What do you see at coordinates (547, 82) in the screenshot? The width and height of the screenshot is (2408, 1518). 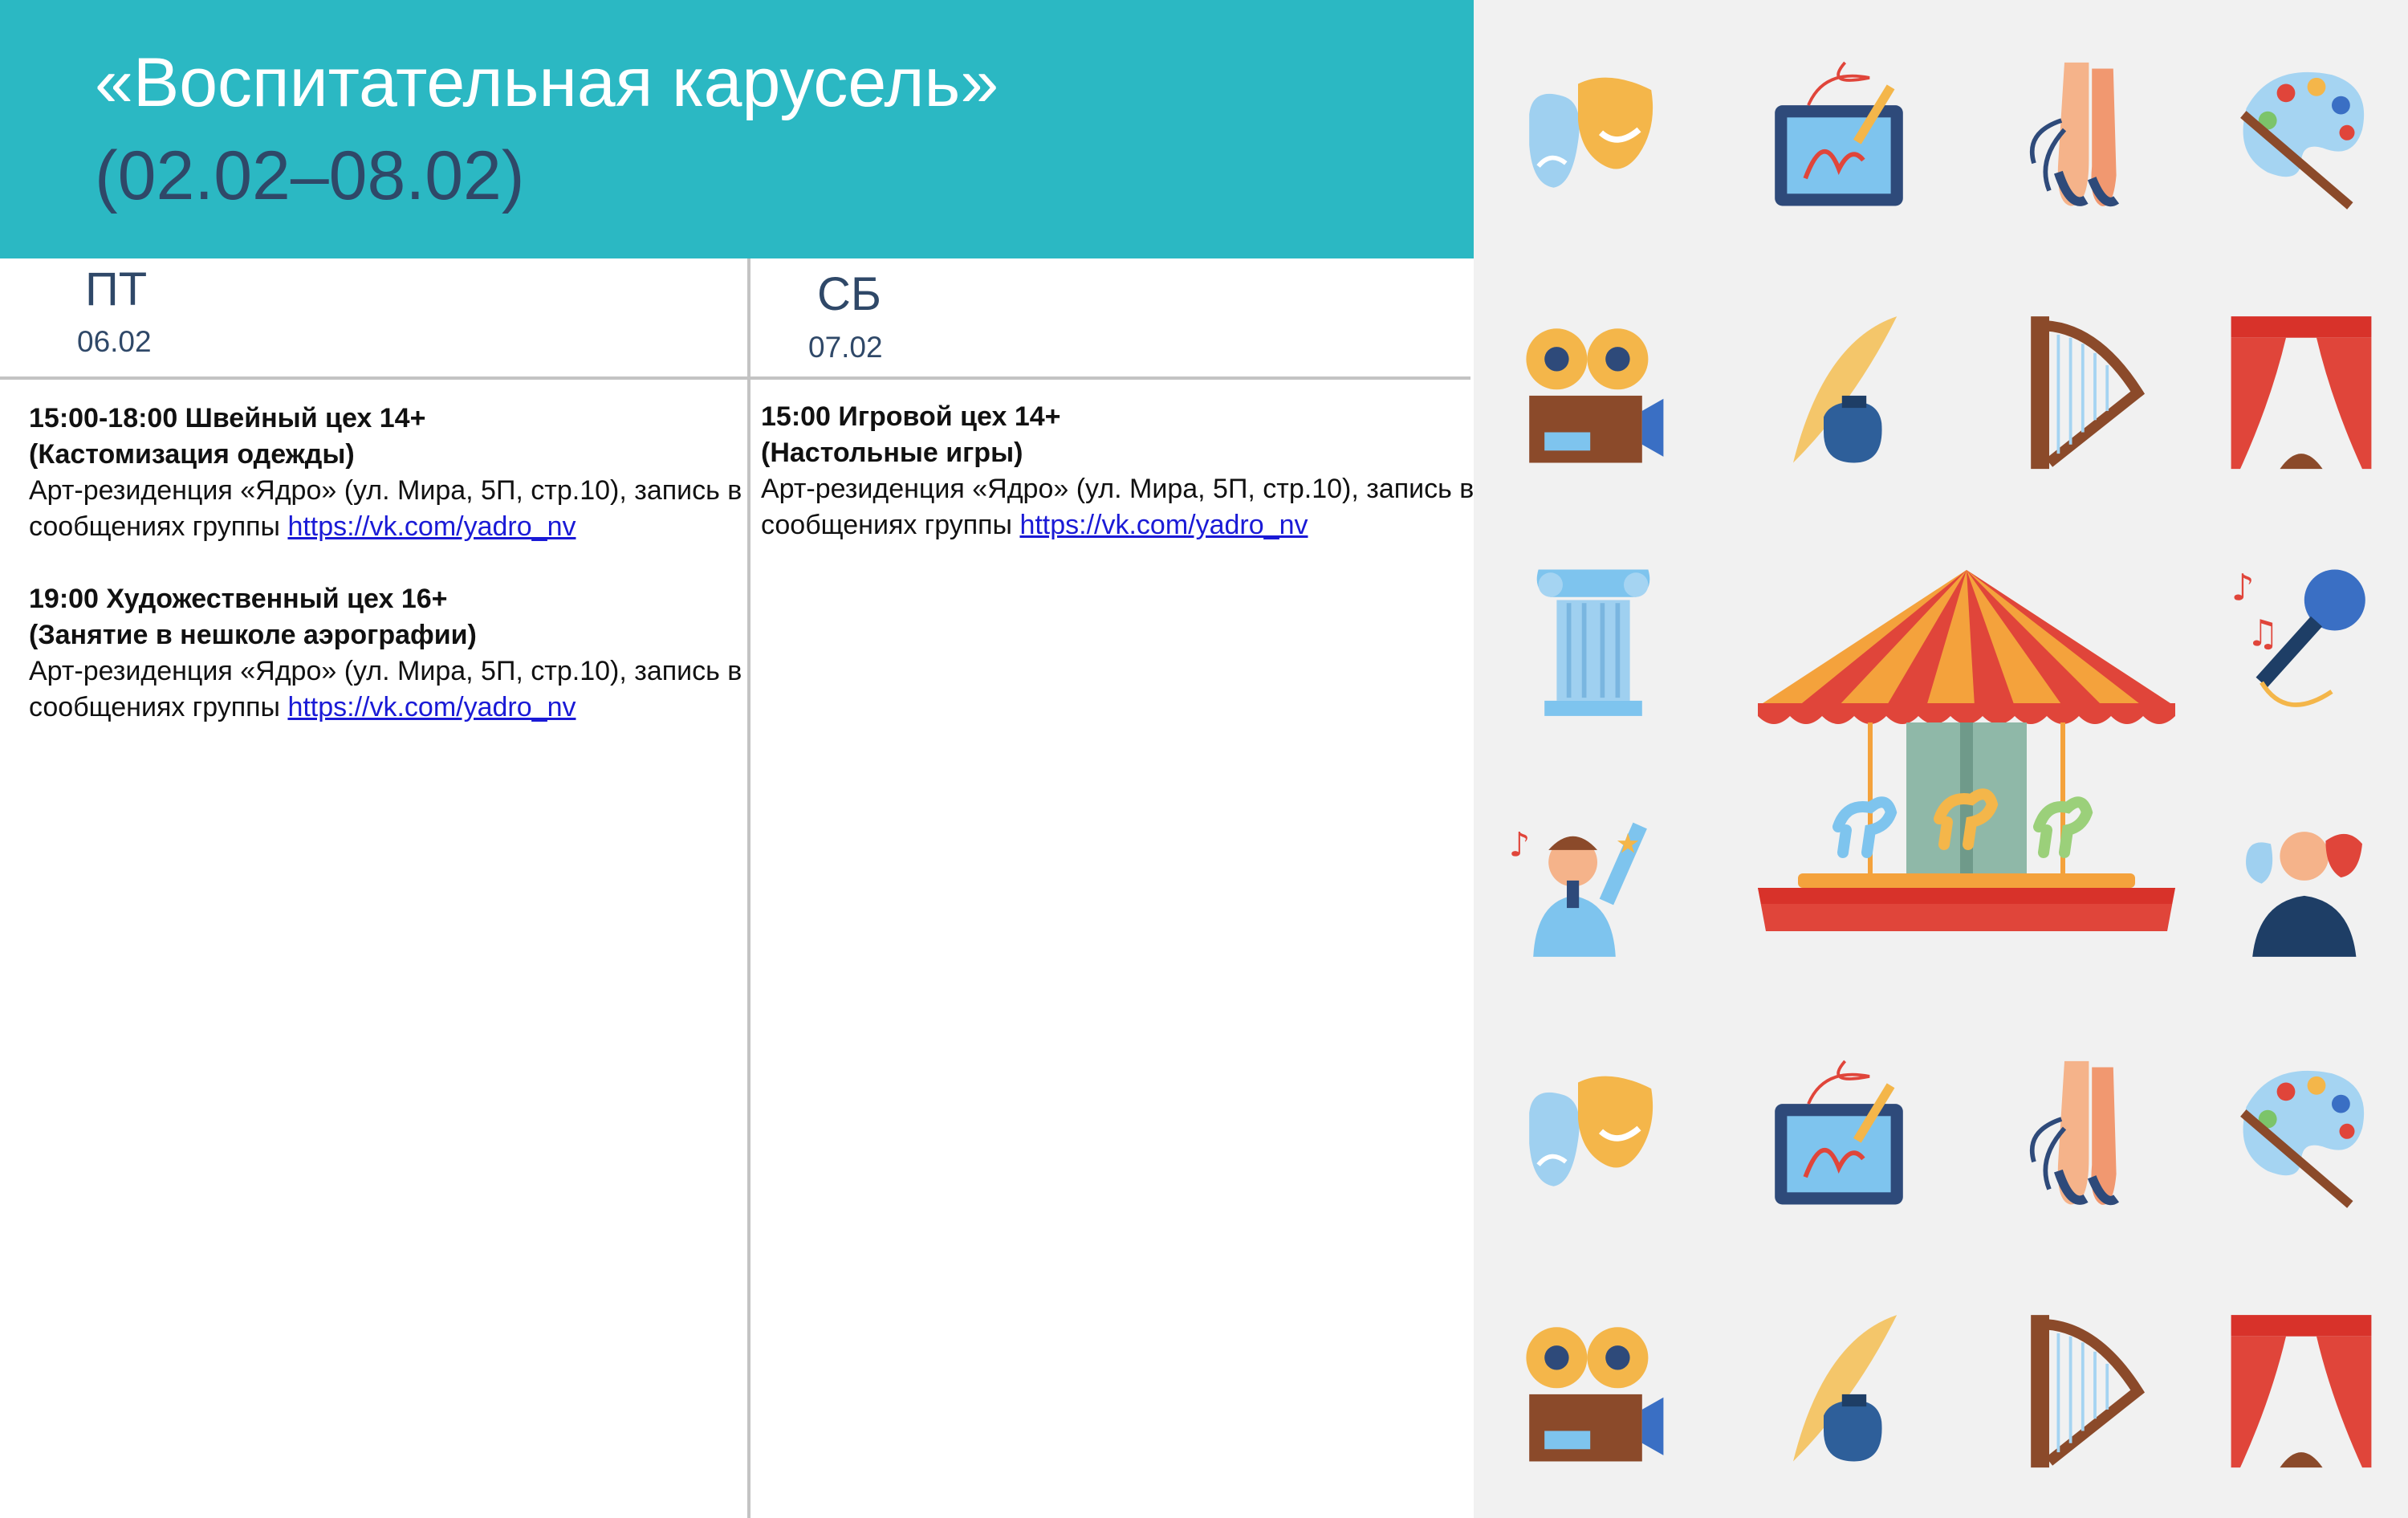 I see `page-title: «Воспитательная карусель»` at bounding box center [547, 82].